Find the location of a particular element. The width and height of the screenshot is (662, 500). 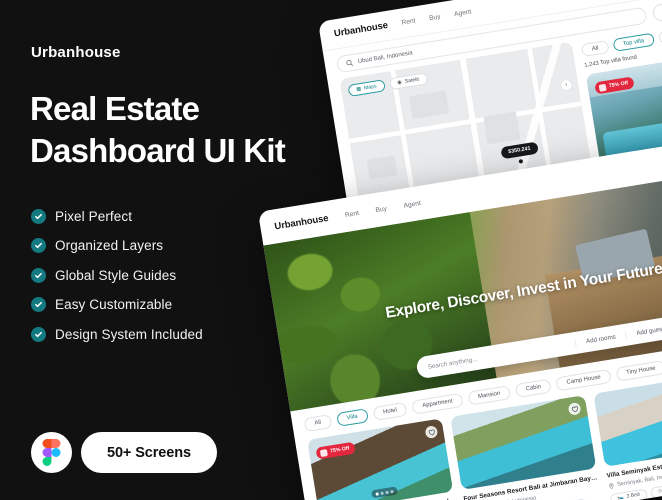

feature-item: Global Style Guides is located at coordinates (117, 275).